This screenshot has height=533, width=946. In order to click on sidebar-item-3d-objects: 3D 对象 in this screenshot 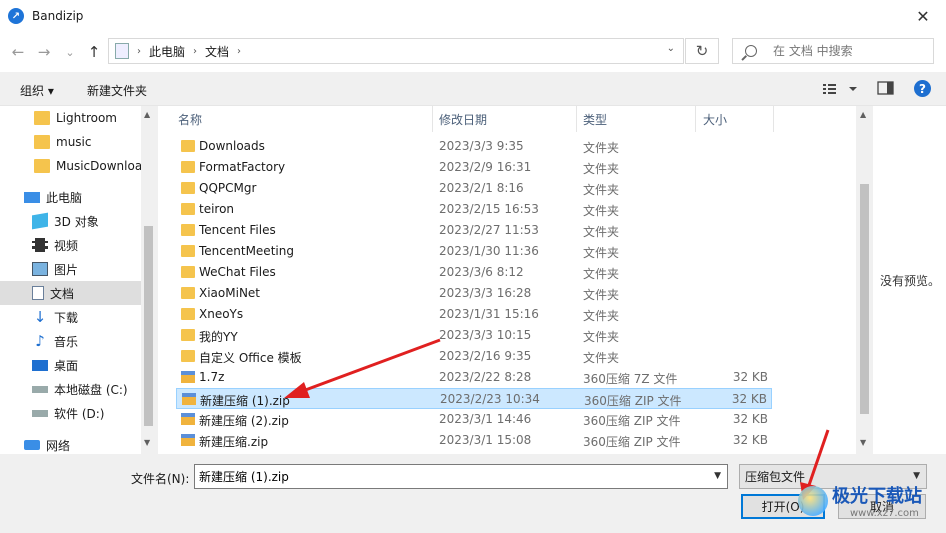, I will do `click(70, 221)`.